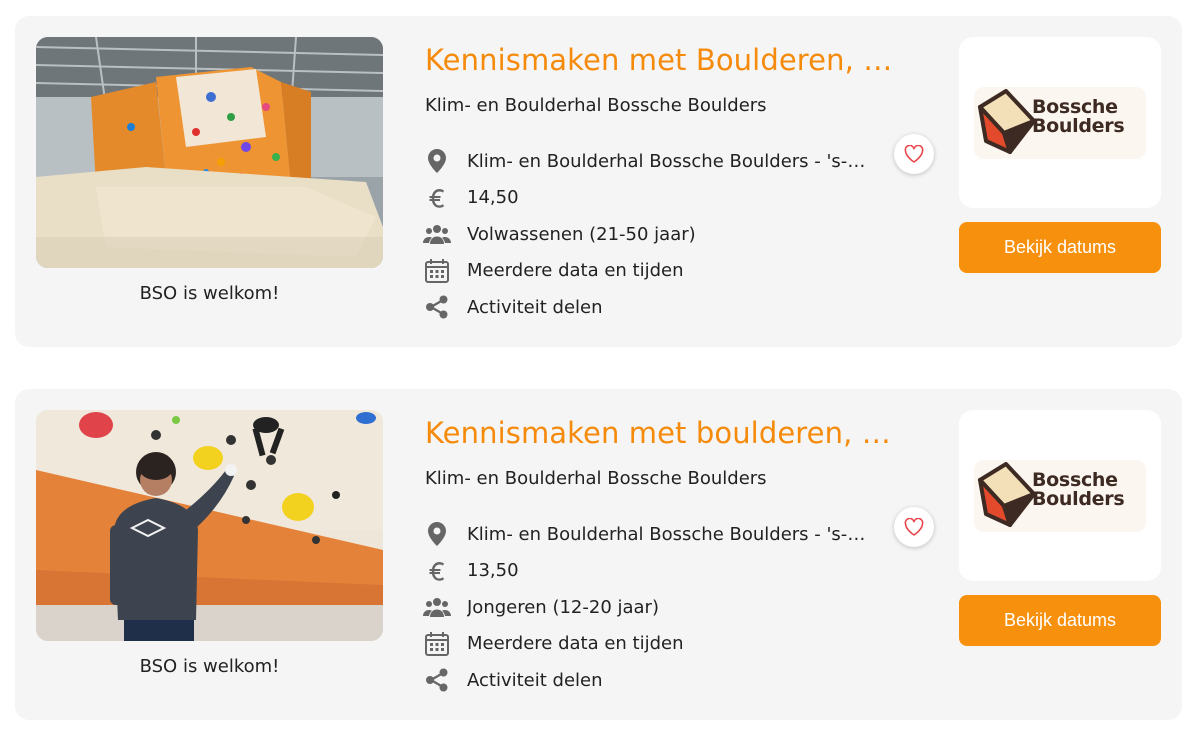  What do you see at coordinates (493, 571) in the screenshot?
I see `price-text: 13,50` at bounding box center [493, 571].